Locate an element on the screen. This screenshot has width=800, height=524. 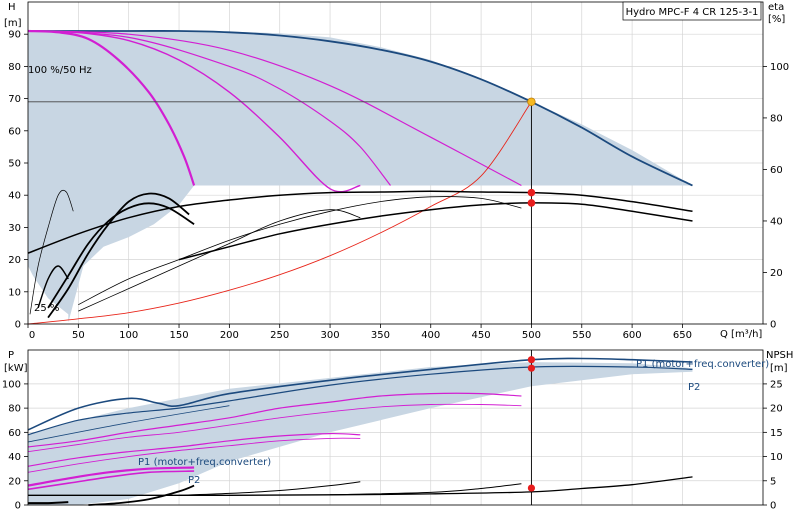
y-tick-label: 90 is located at coordinates (14, 35).